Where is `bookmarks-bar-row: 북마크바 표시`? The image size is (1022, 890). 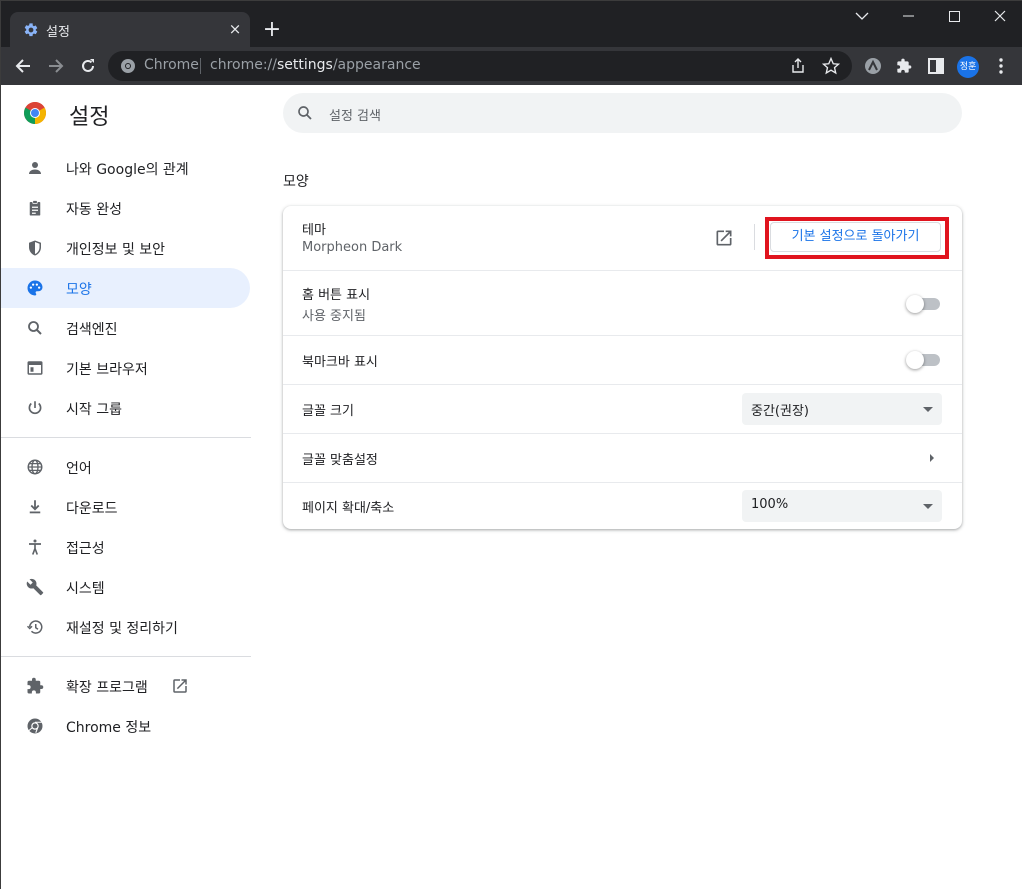
bookmarks-bar-row: 북마크바 표시 is located at coordinates (622, 359).